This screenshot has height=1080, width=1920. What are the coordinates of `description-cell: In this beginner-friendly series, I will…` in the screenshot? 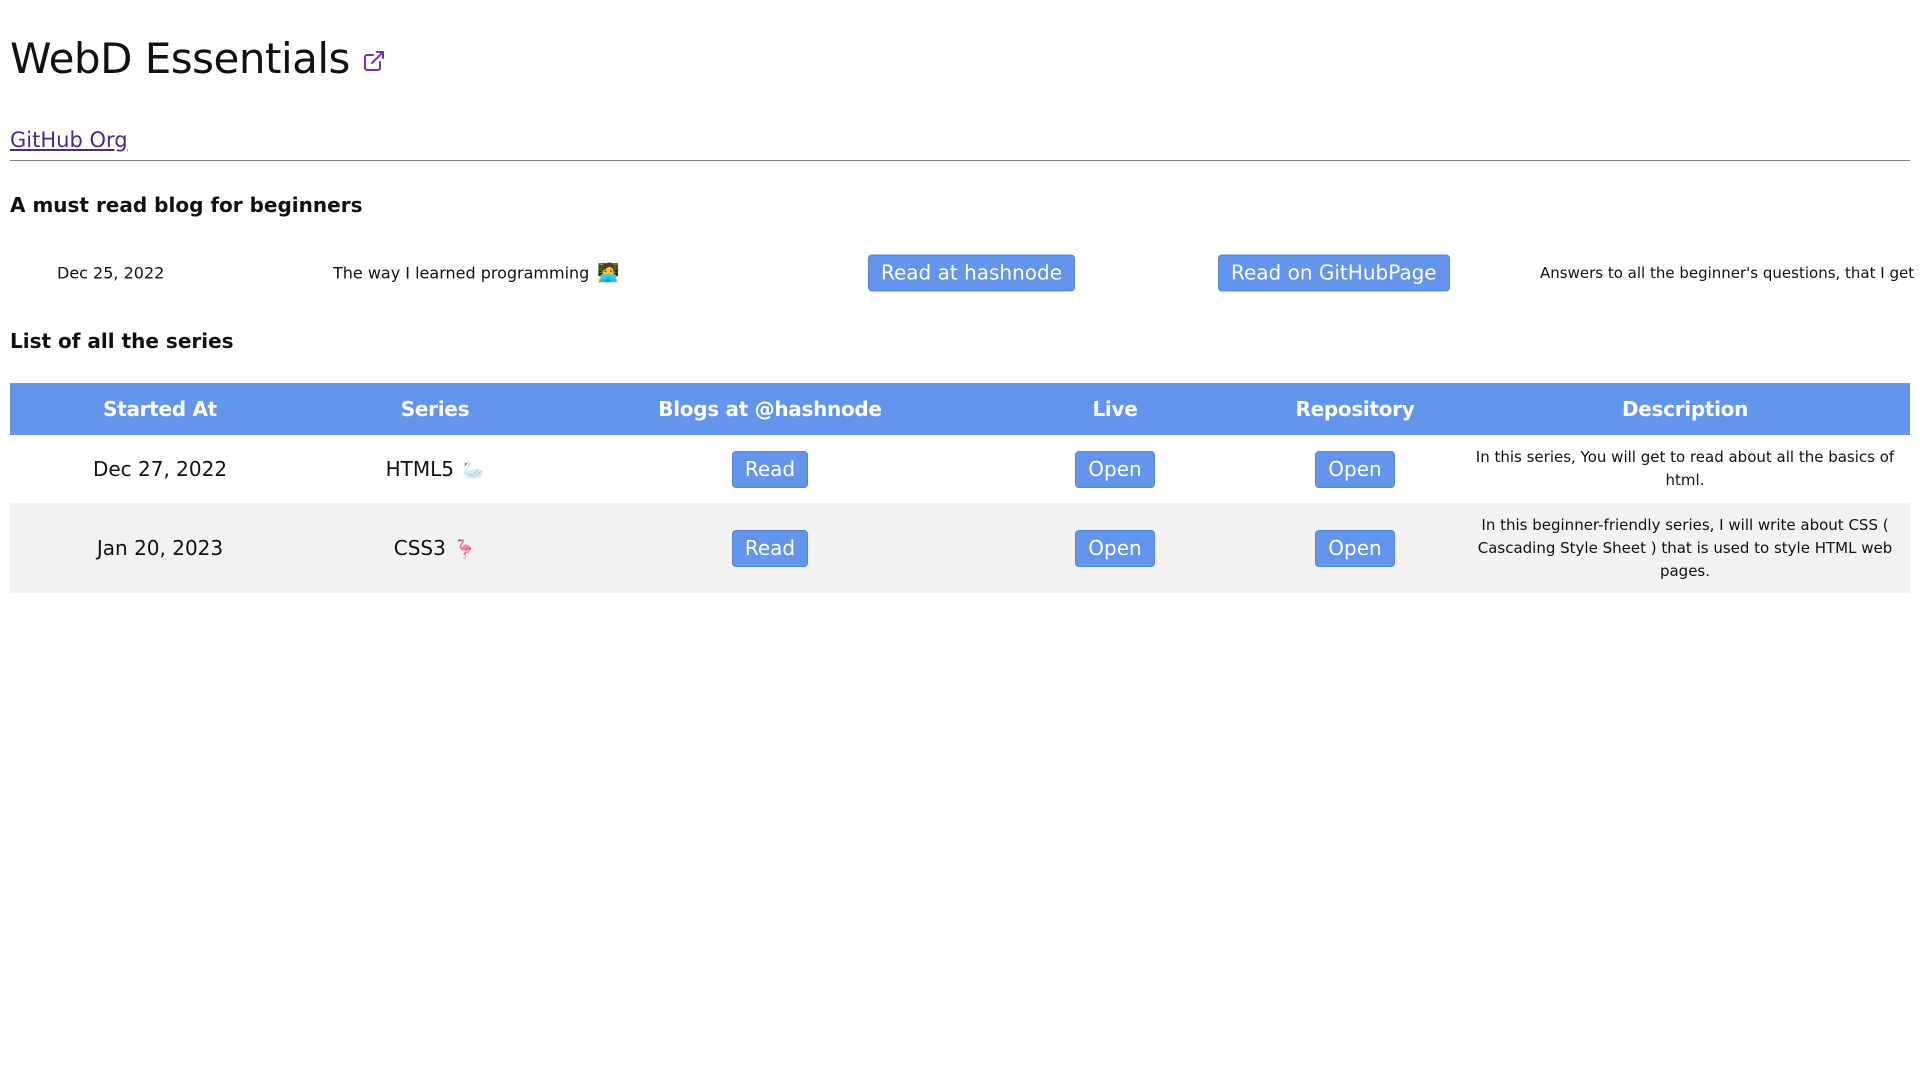 It's located at (1685, 548).